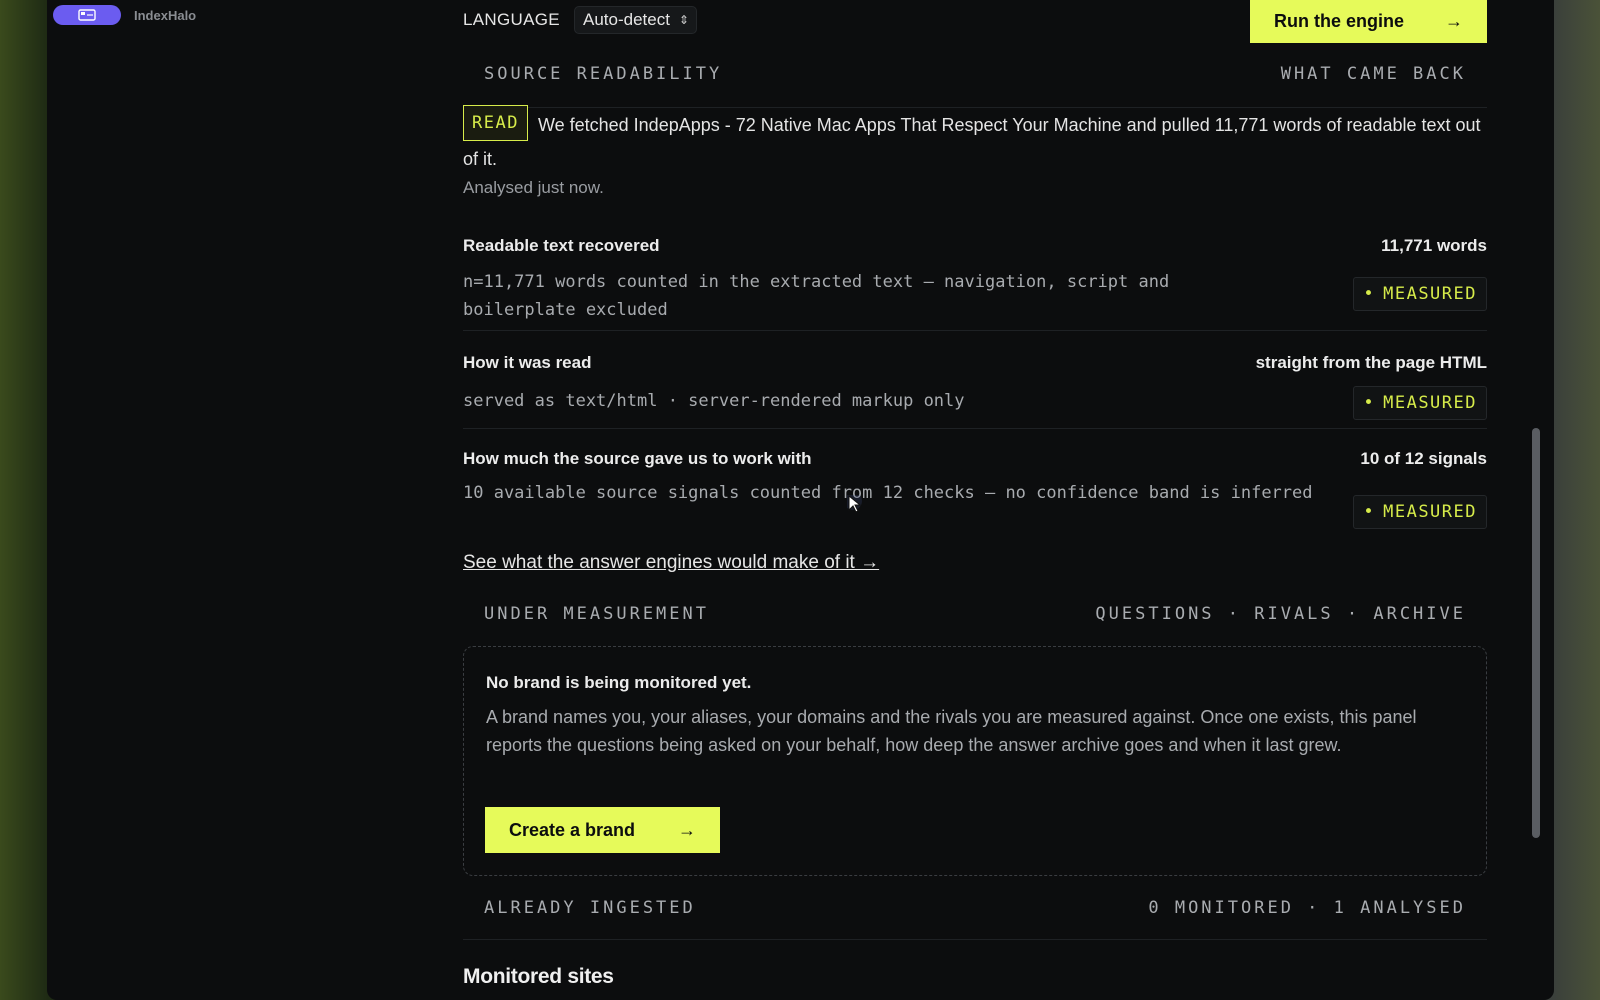 The height and width of the screenshot is (1000, 1600). Describe the element at coordinates (975, 21) in the screenshot. I see `topbar: LANGUAGE Auto-detect ⇕ Run the engine →` at that location.